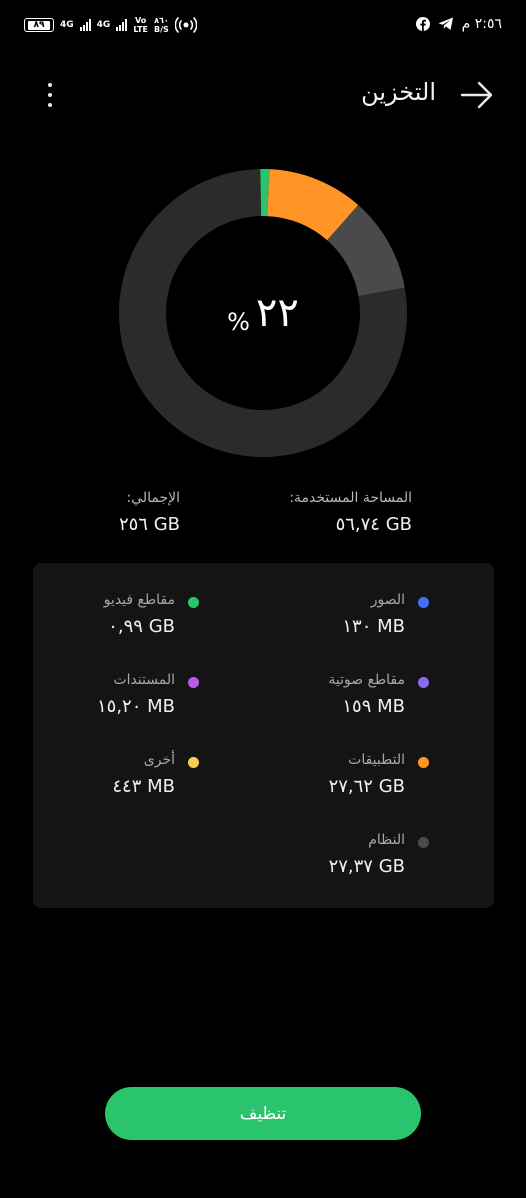 This screenshot has width=526, height=1198. What do you see at coordinates (373, 626) in the screenshot?
I see `category-size: ١٣٠ MB` at bounding box center [373, 626].